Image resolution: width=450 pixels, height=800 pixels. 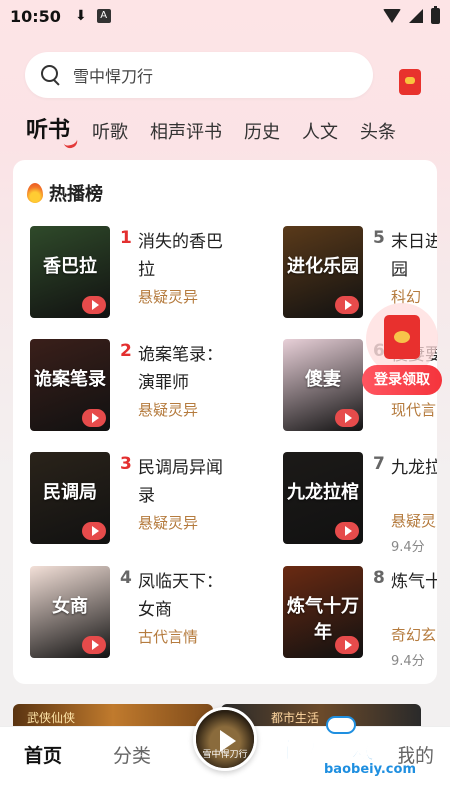 I want to click on book-title: 末日进化乐园, so click(x=414, y=256).